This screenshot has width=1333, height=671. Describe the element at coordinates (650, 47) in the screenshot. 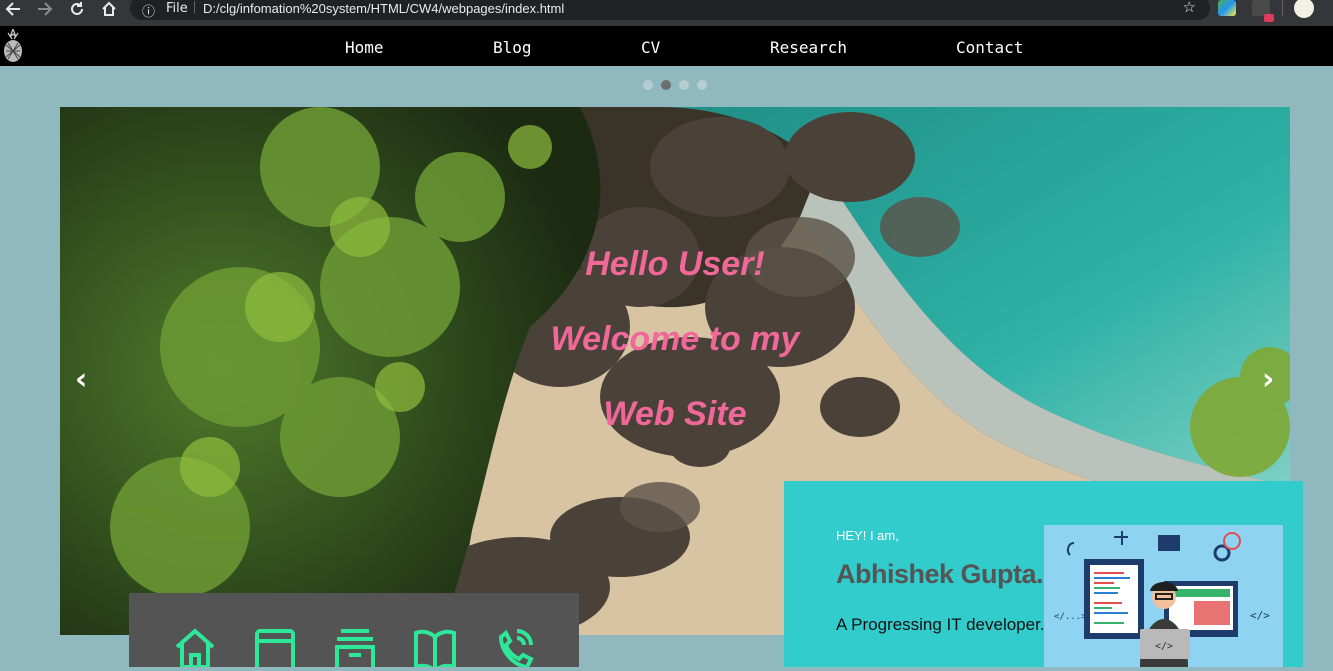

I see `nav-link-cv: CV` at that location.